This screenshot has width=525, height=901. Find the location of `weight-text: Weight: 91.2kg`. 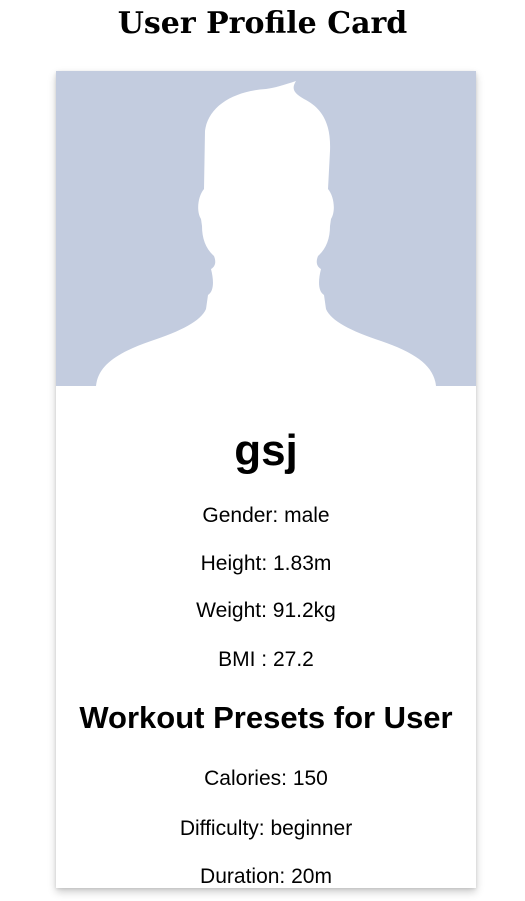

weight-text: Weight: 91.2kg is located at coordinates (266, 610).